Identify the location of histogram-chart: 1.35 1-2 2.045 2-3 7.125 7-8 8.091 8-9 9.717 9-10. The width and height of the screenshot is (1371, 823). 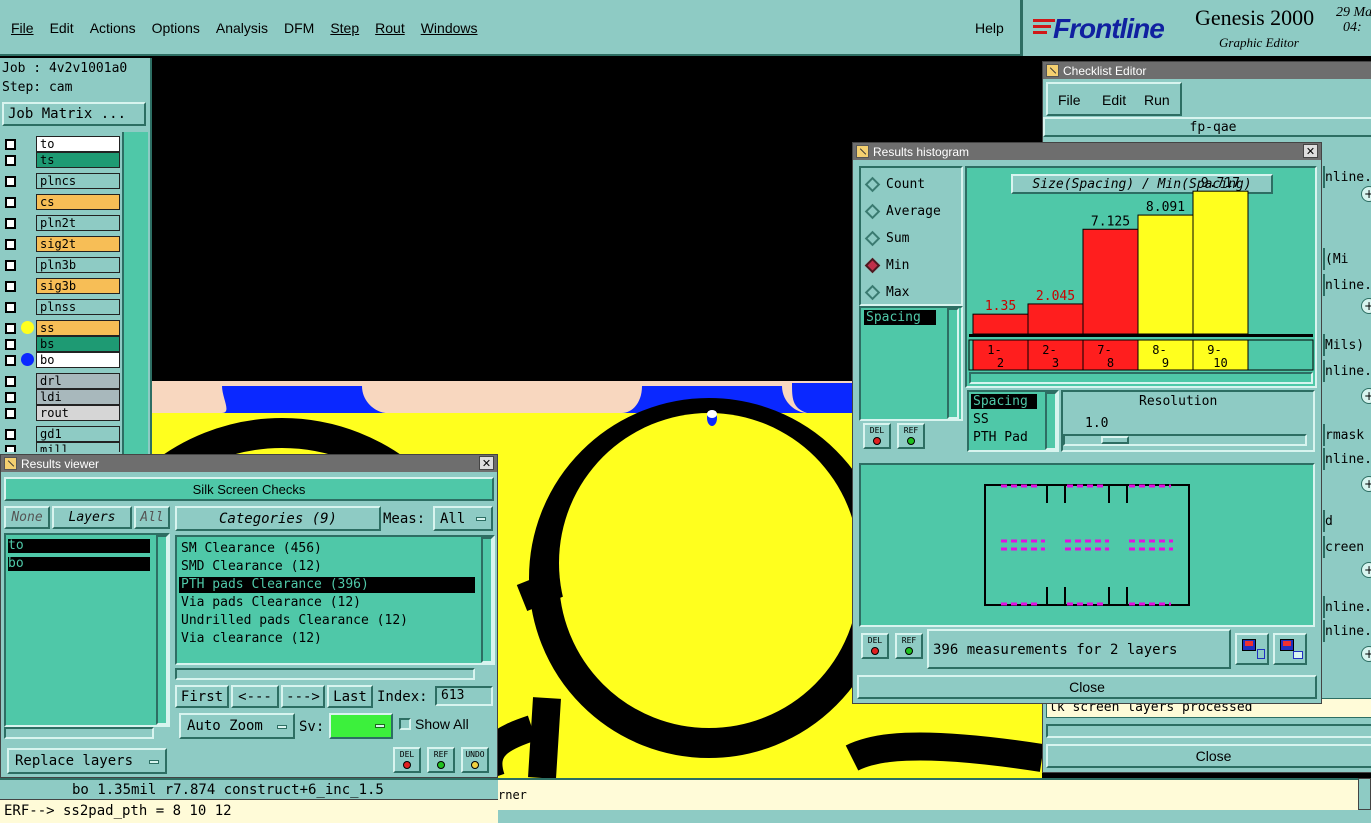
(1141, 277).